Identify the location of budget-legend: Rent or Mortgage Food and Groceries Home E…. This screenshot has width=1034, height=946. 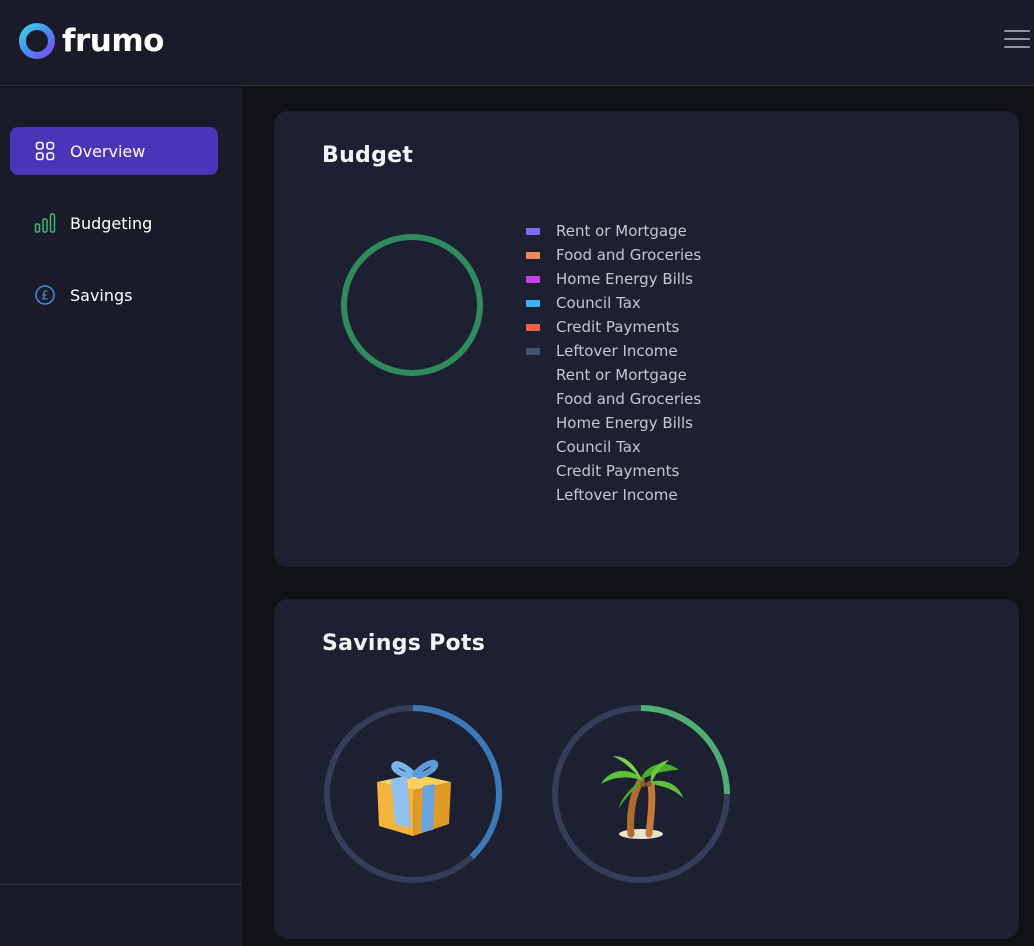
(613, 363).